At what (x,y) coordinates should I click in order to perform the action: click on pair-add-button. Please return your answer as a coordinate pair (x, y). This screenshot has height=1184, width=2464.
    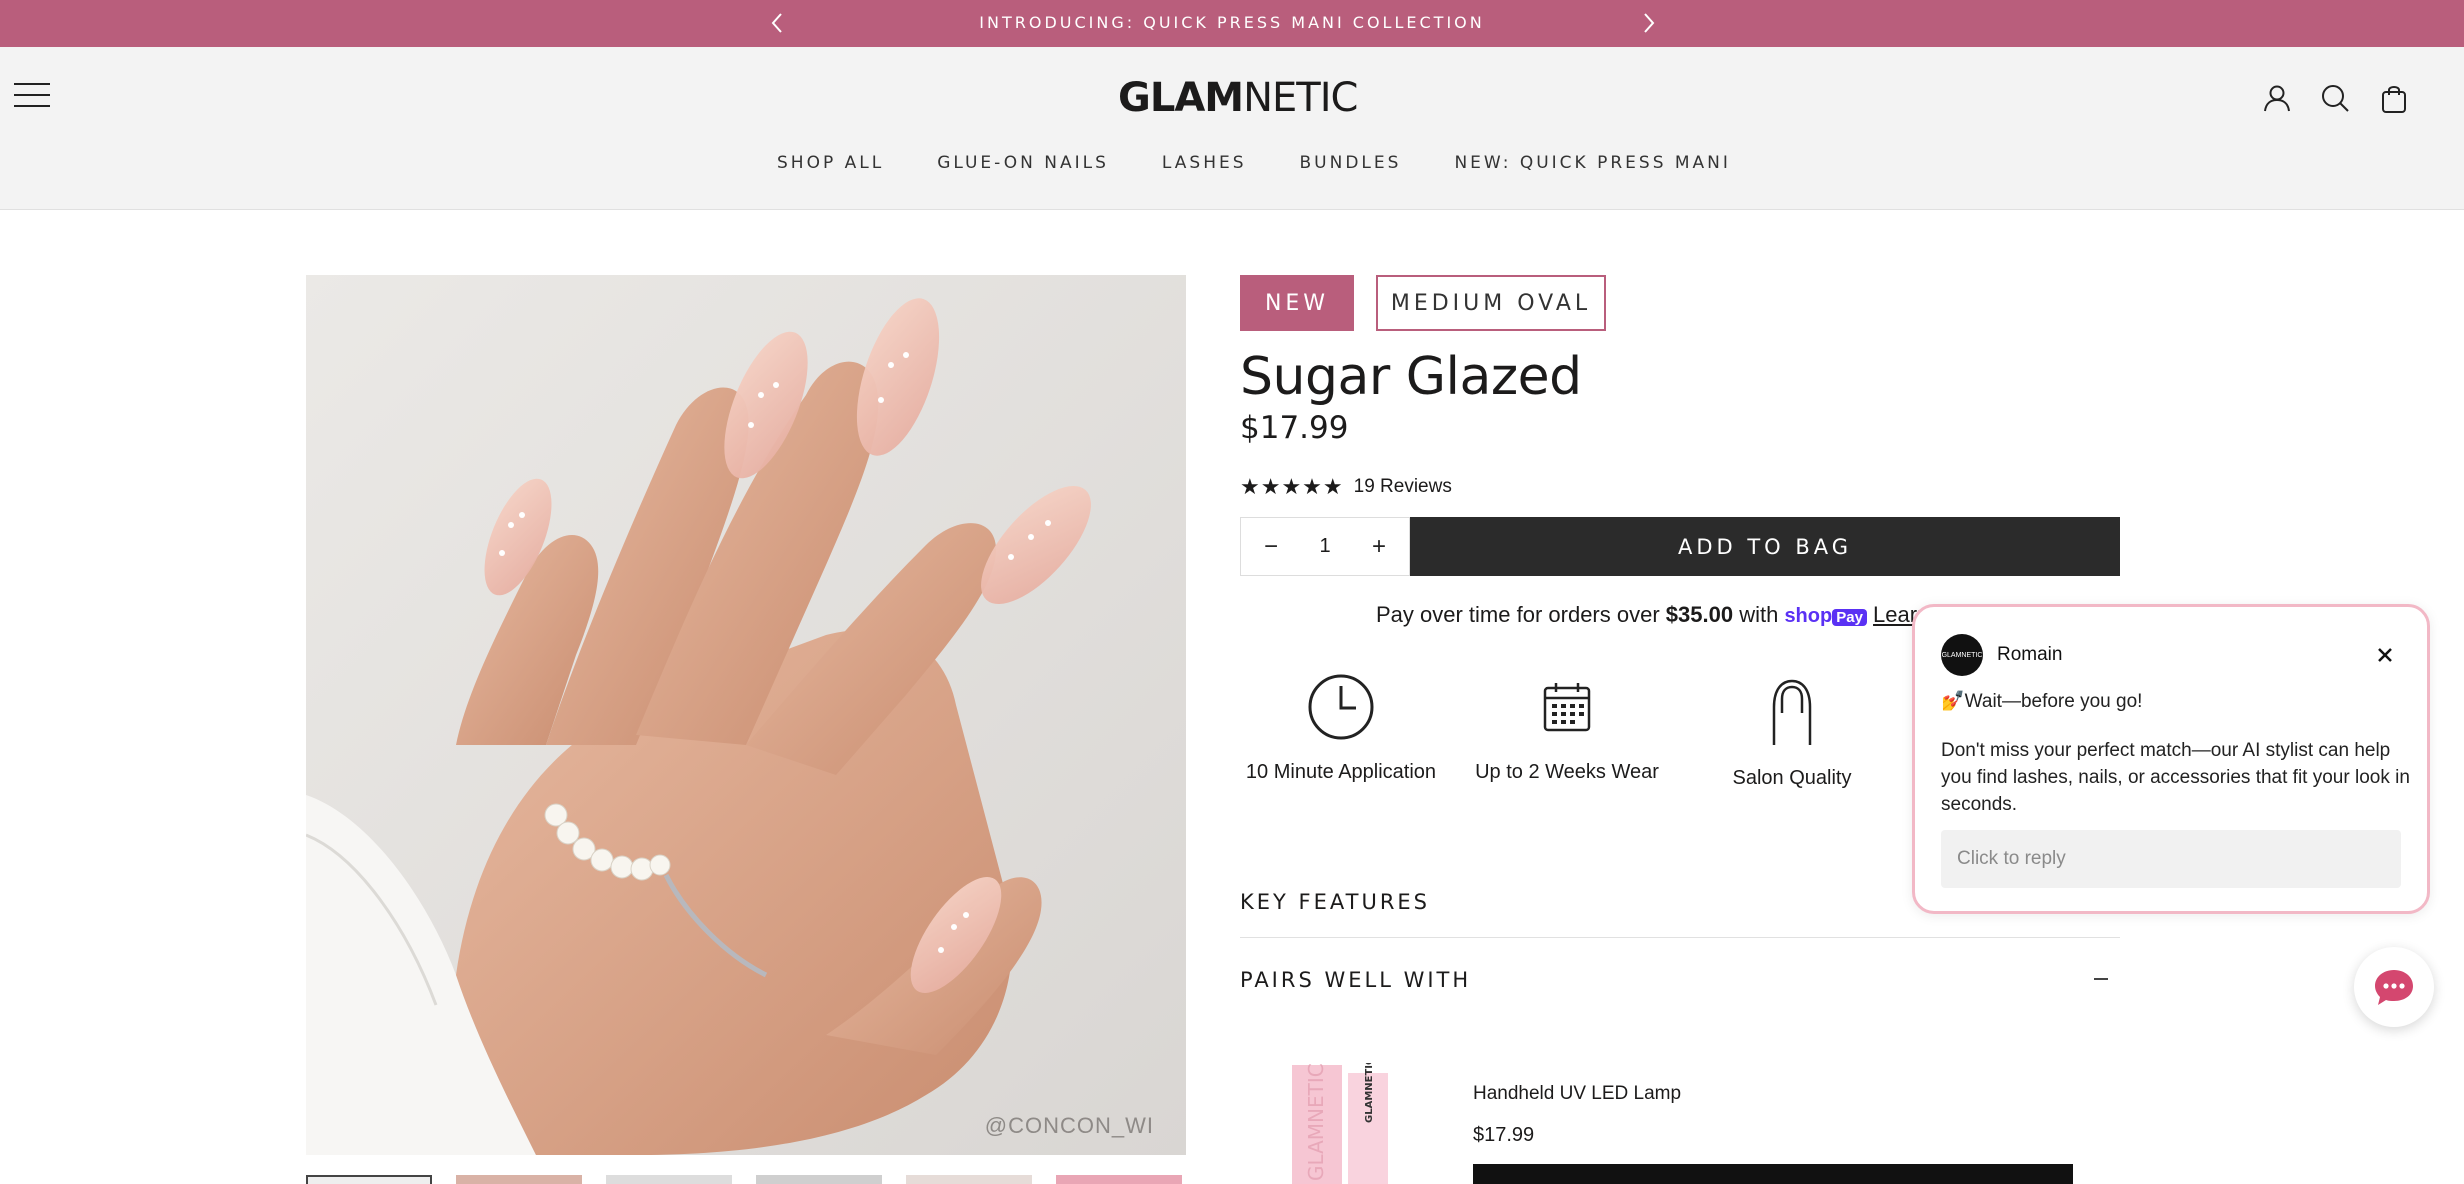
    Looking at the image, I should click on (1773, 1174).